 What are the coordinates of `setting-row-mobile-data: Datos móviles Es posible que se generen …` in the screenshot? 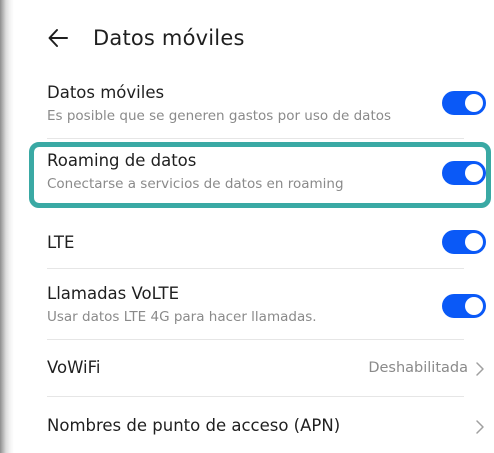 It's located at (267, 104).